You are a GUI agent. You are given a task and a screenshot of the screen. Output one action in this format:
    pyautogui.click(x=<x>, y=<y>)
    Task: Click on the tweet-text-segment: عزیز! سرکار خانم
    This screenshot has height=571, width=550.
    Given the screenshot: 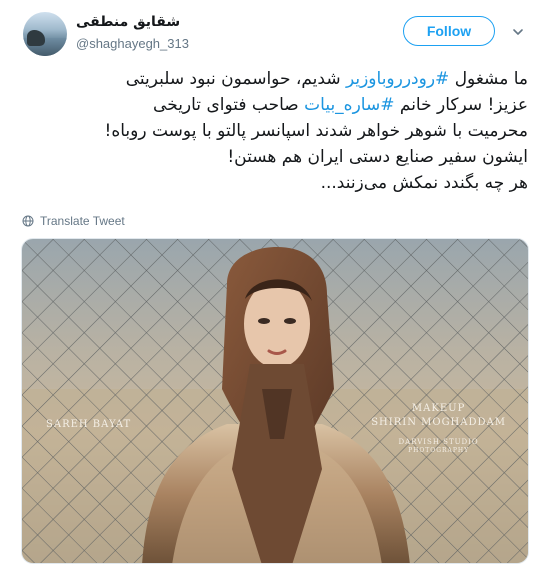 What is the action you would take?
    pyautogui.click(x=461, y=105)
    